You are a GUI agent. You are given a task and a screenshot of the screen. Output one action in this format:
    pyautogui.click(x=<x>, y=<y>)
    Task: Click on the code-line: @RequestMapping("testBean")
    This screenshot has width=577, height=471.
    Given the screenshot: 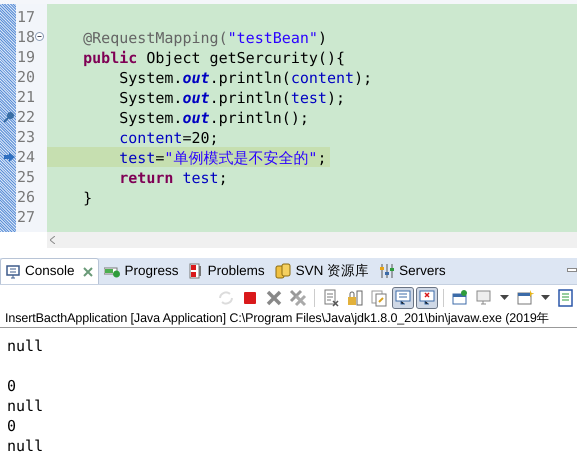 What is the action you would take?
    pyautogui.click(x=204, y=38)
    